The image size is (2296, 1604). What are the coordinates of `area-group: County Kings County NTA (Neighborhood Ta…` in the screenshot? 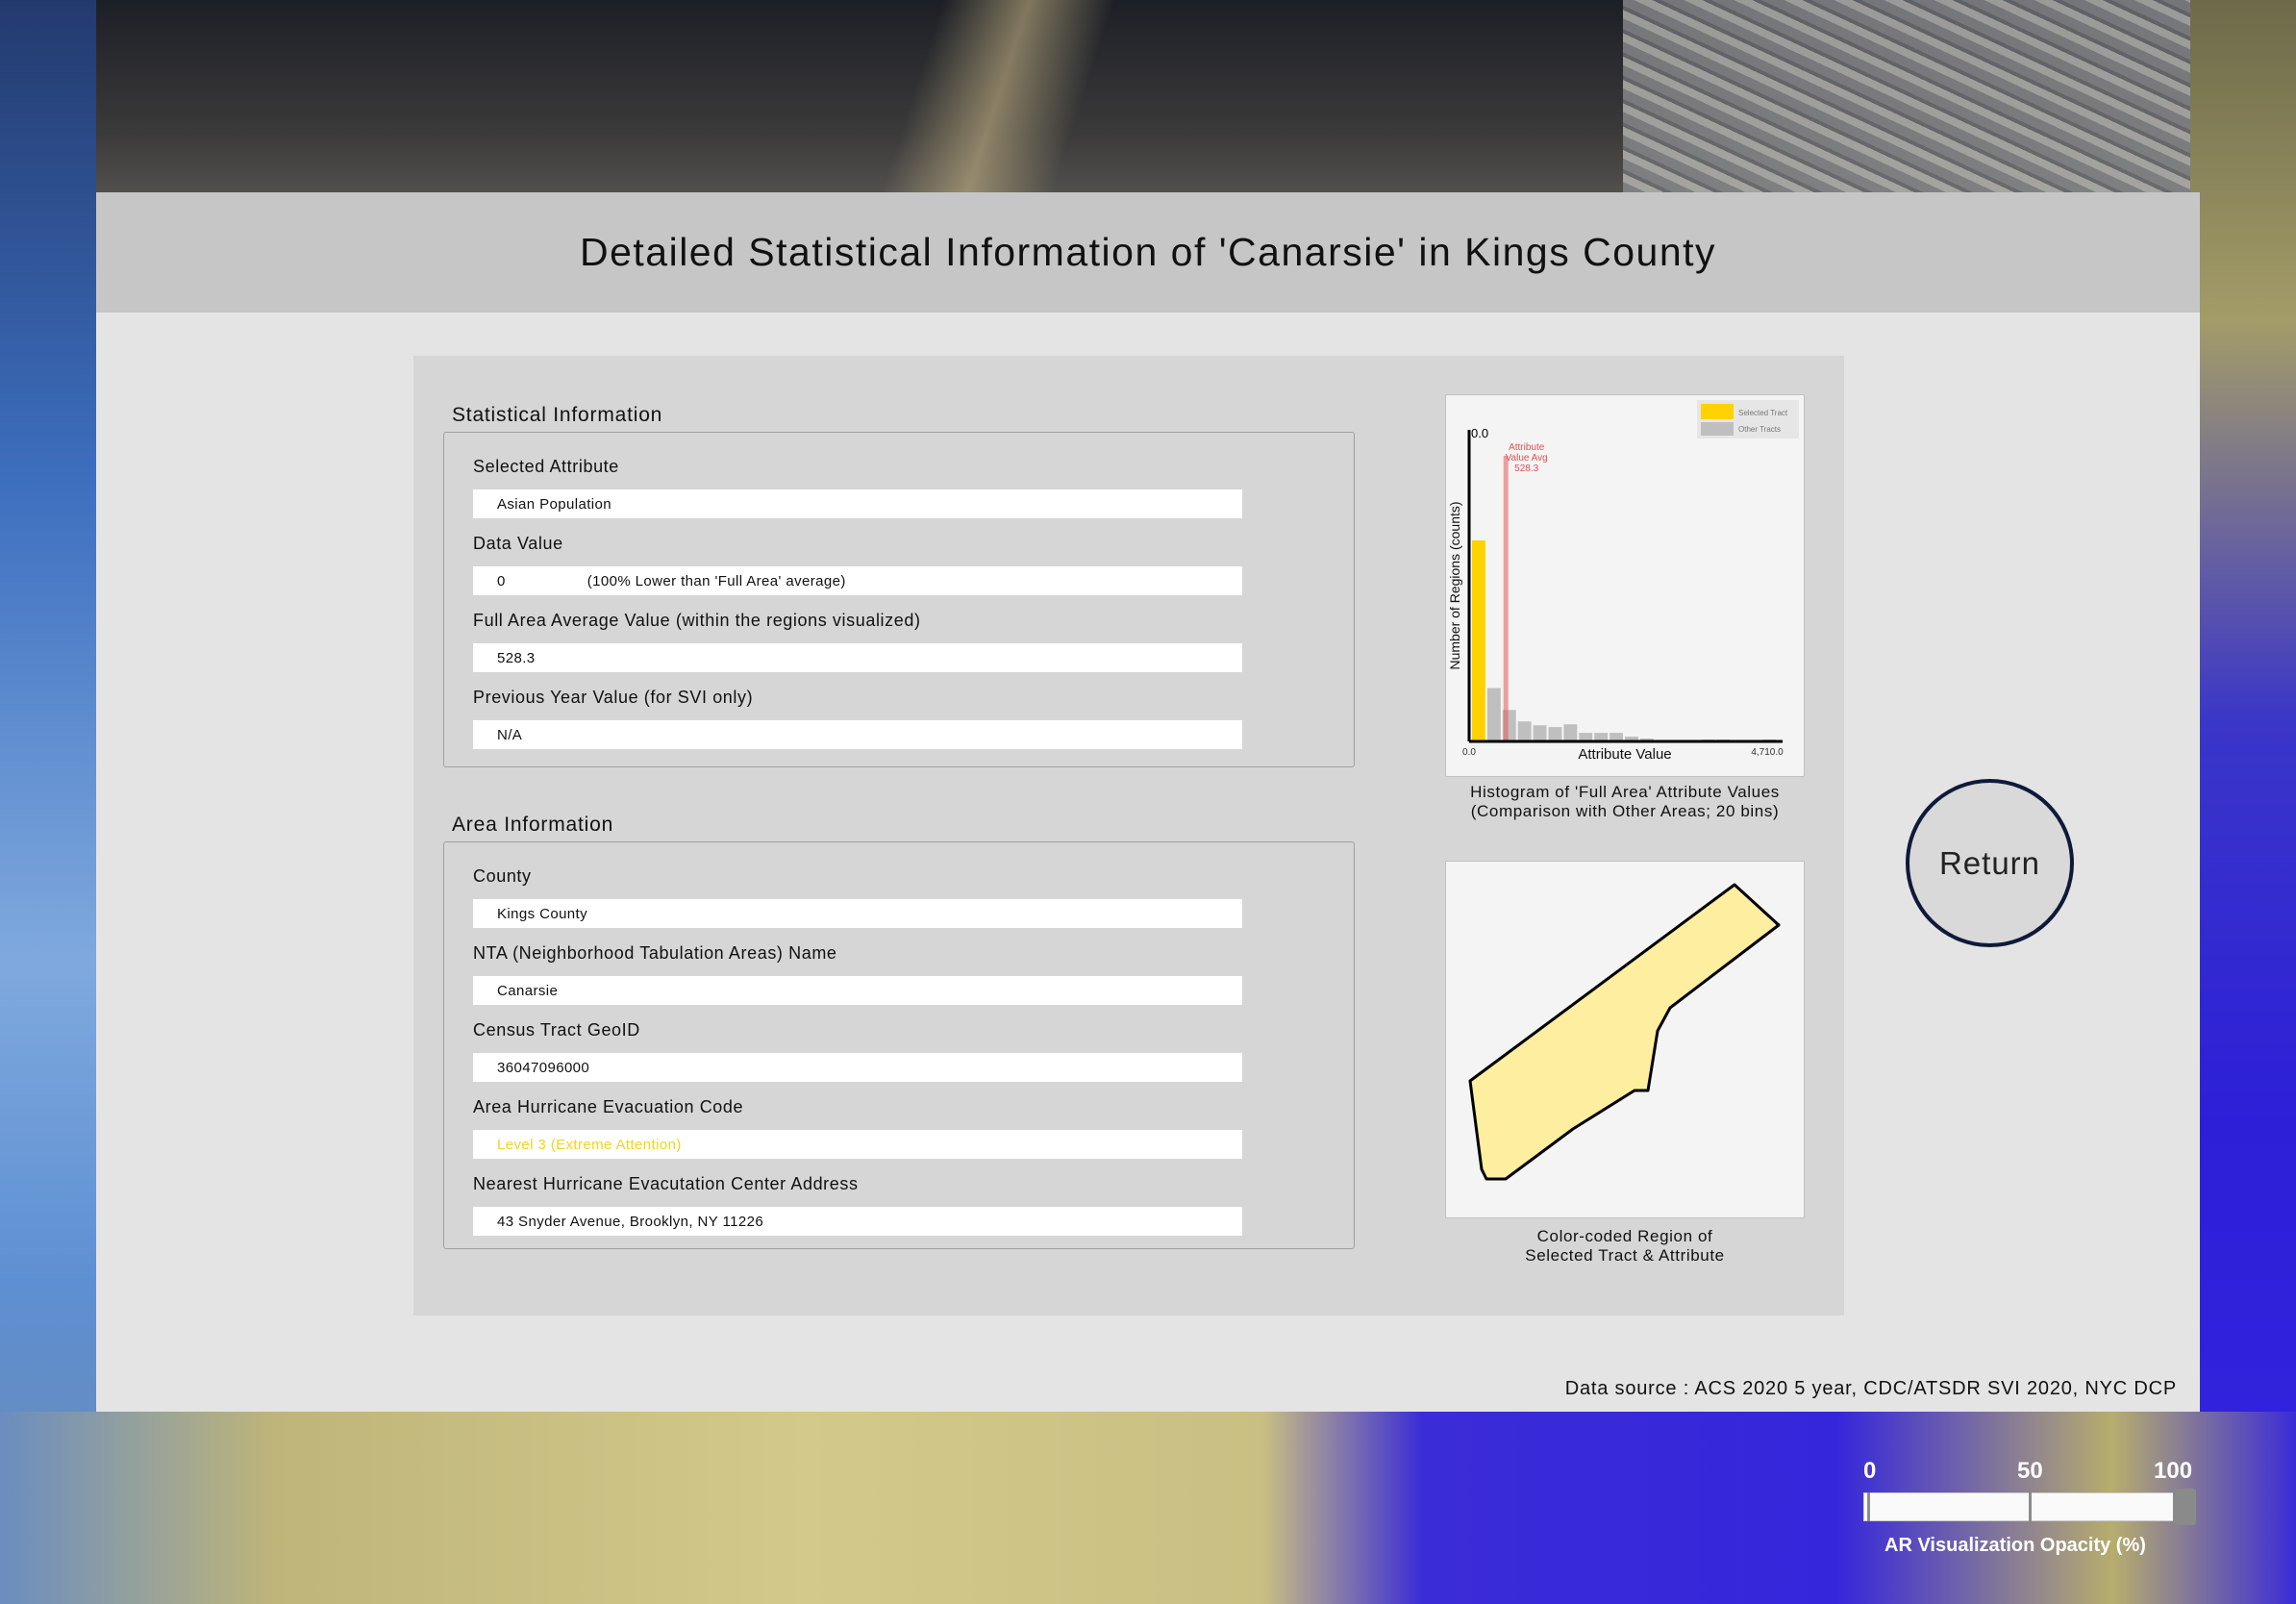 It's located at (899, 1045).